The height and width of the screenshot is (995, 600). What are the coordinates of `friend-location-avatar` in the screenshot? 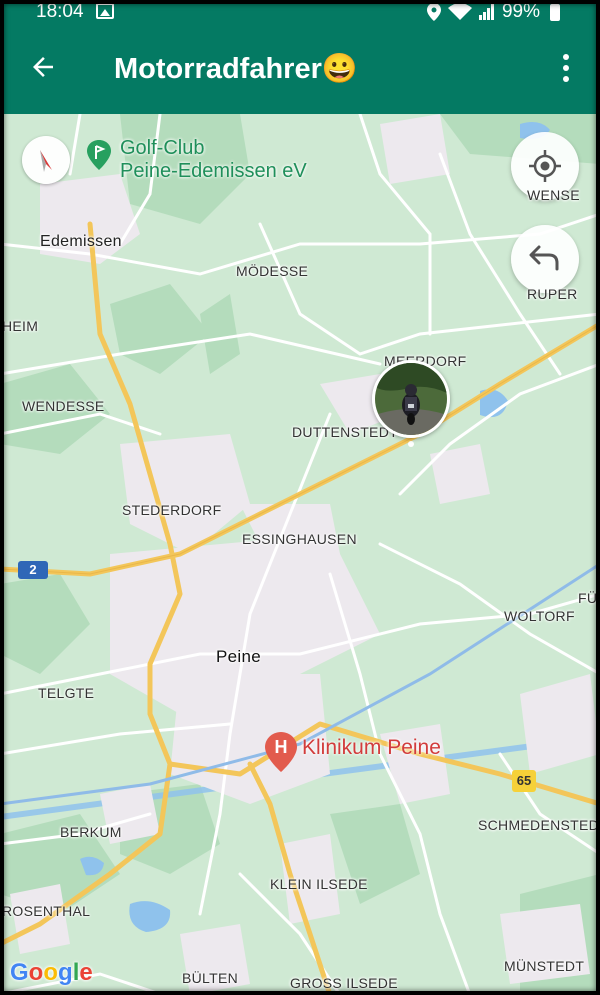 It's located at (411, 399).